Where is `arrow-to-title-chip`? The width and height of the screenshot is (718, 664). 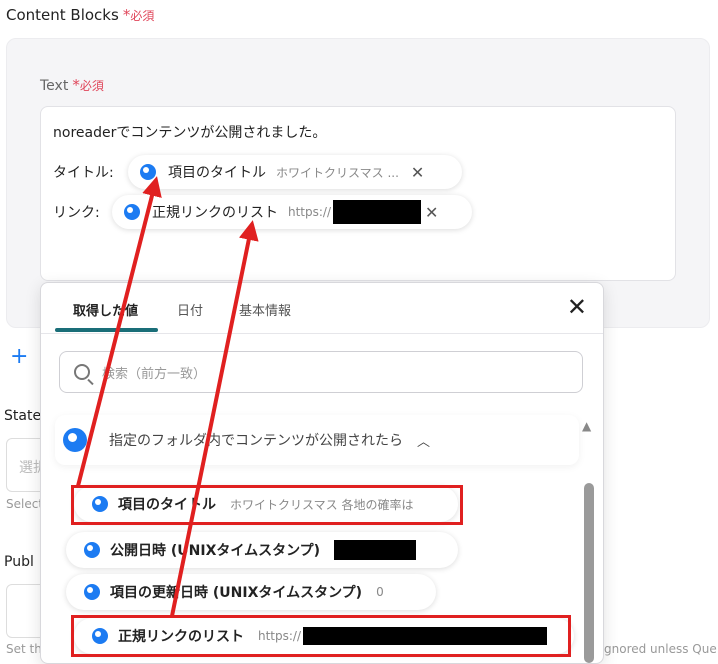 arrow-to-title-chip is located at coordinates (119, 331).